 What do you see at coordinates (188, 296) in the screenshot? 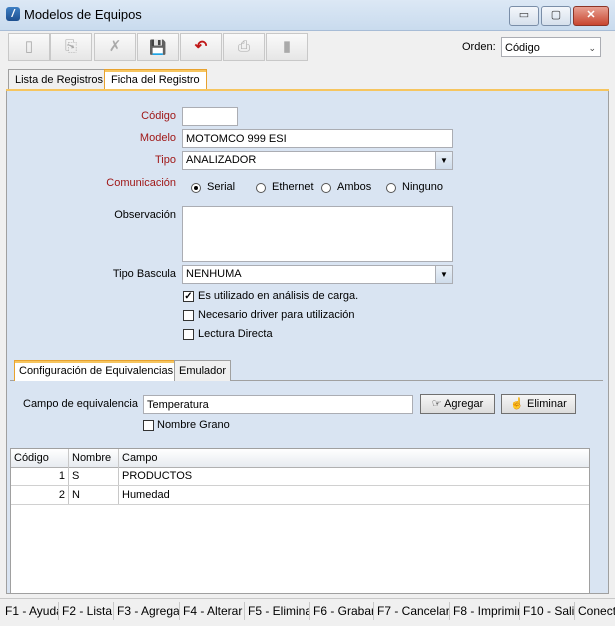
I see `checkbox-analisis-carga: ✓` at bounding box center [188, 296].